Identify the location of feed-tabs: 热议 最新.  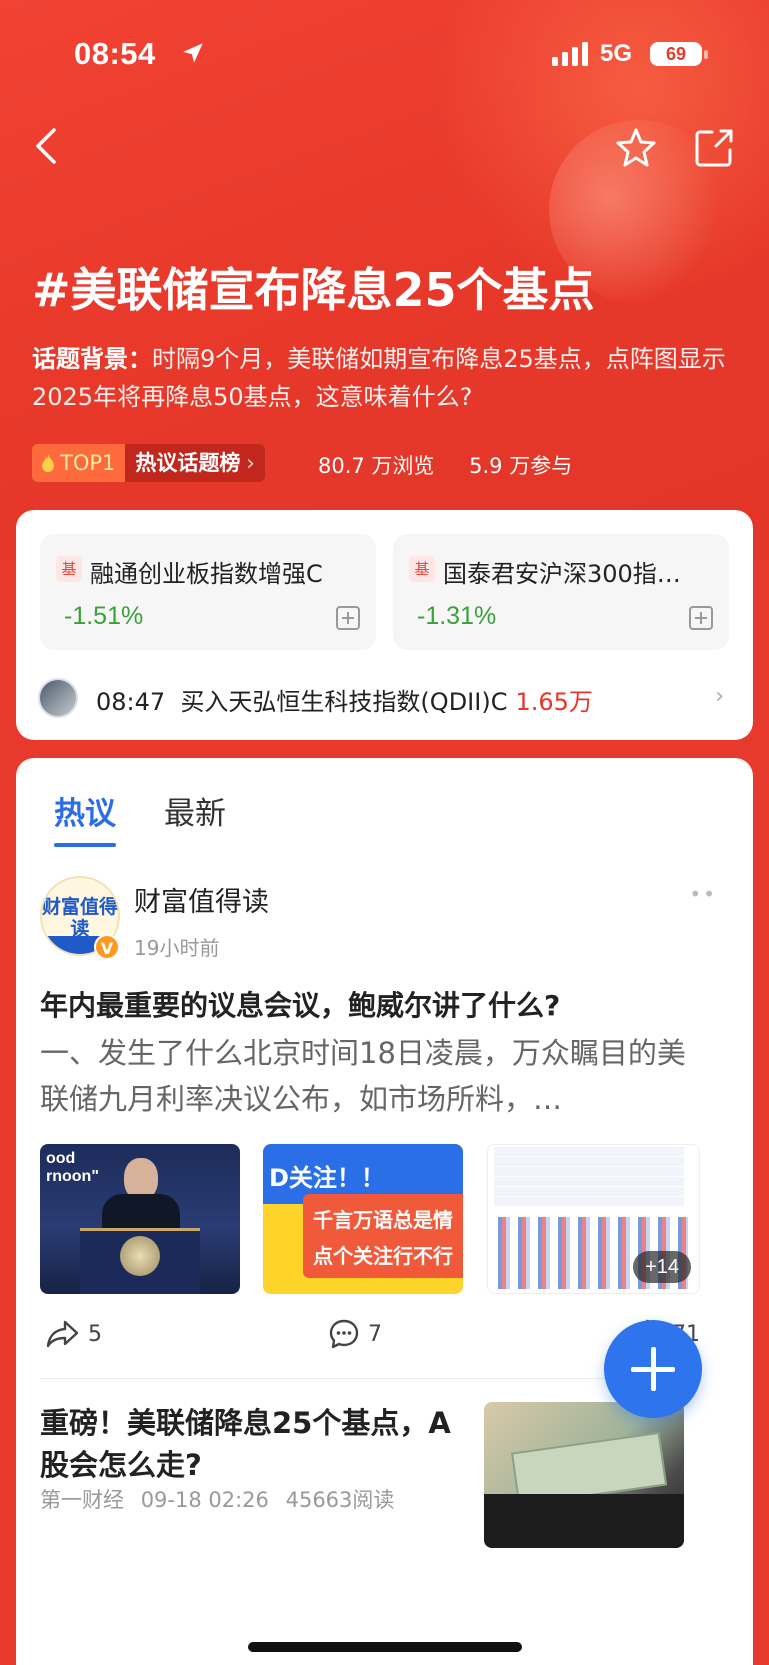
(140, 817).